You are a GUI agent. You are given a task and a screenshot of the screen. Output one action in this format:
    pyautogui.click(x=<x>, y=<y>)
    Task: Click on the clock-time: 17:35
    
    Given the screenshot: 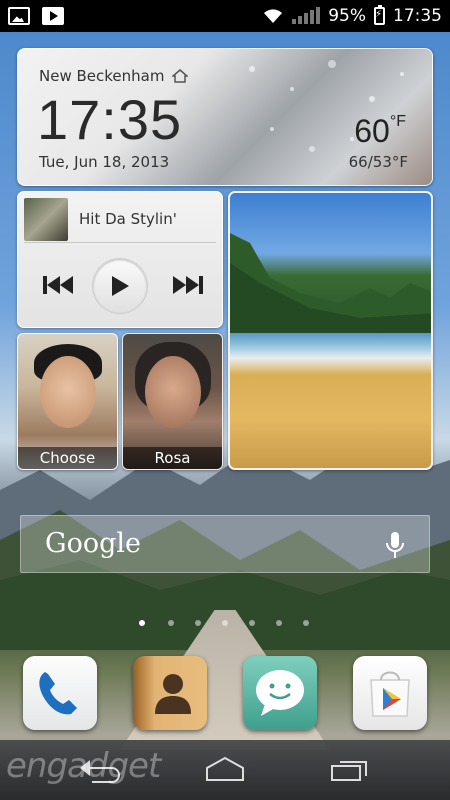 What is the action you would take?
    pyautogui.click(x=109, y=119)
    